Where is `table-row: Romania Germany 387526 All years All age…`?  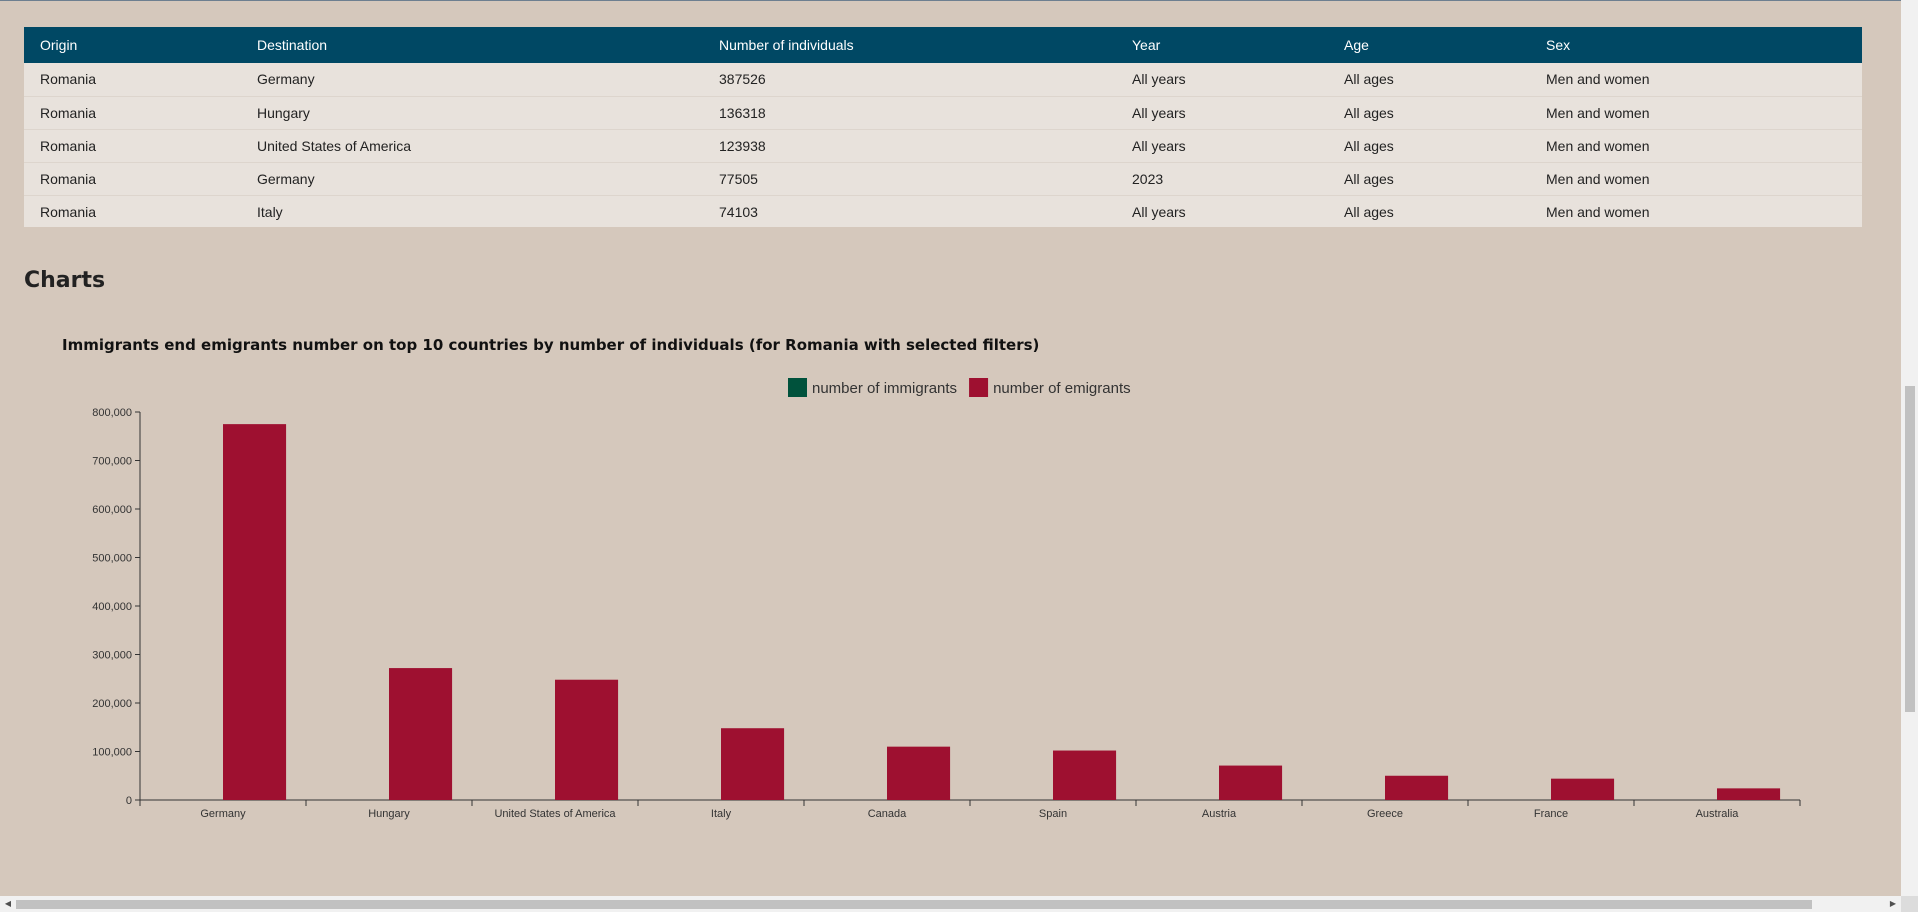
table-row: Romania Germany 387526 All years All age… is located at coordinates (943, 79).